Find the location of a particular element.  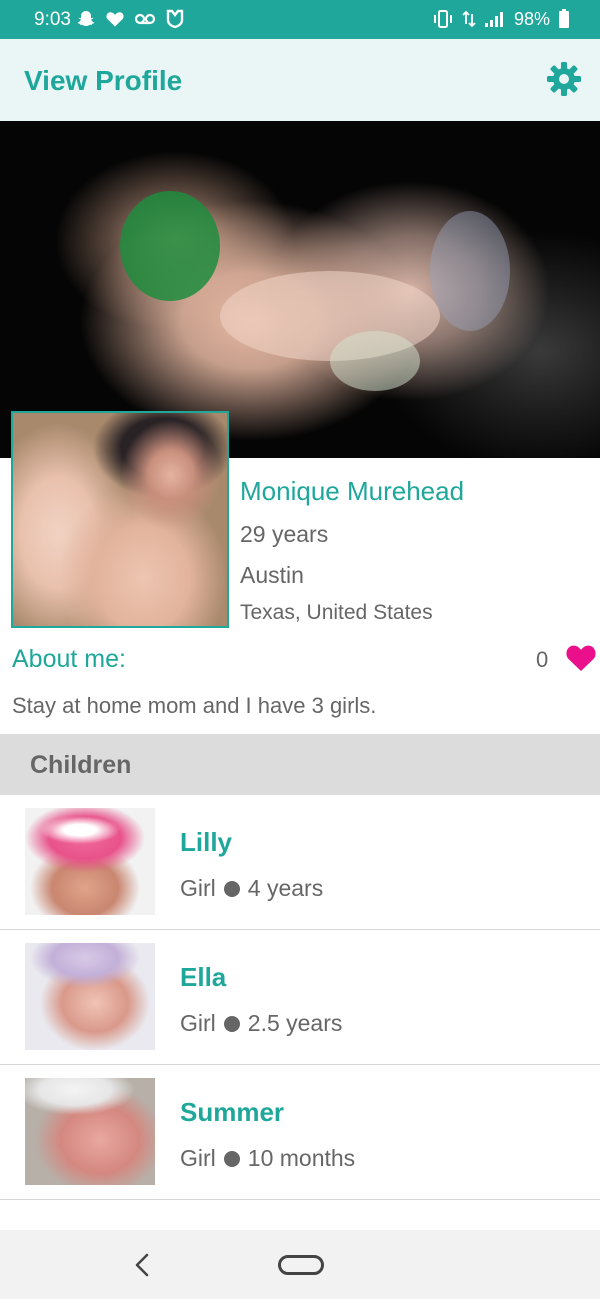

profile-name: Monique Murehead is located at coordinates (352, 491).